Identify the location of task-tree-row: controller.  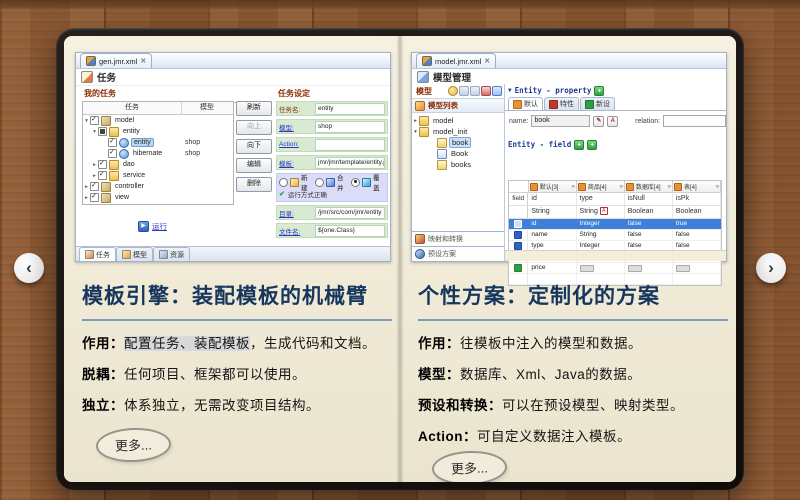
(158, 186).